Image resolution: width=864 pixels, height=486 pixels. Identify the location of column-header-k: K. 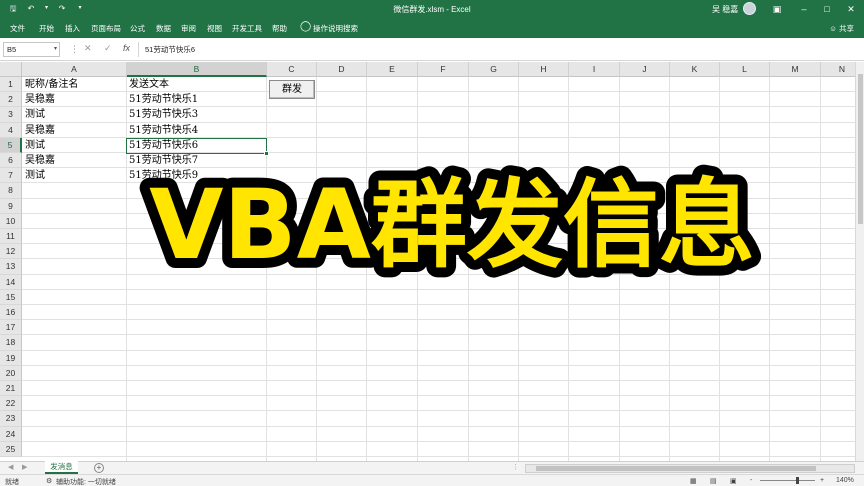
(695, 69).